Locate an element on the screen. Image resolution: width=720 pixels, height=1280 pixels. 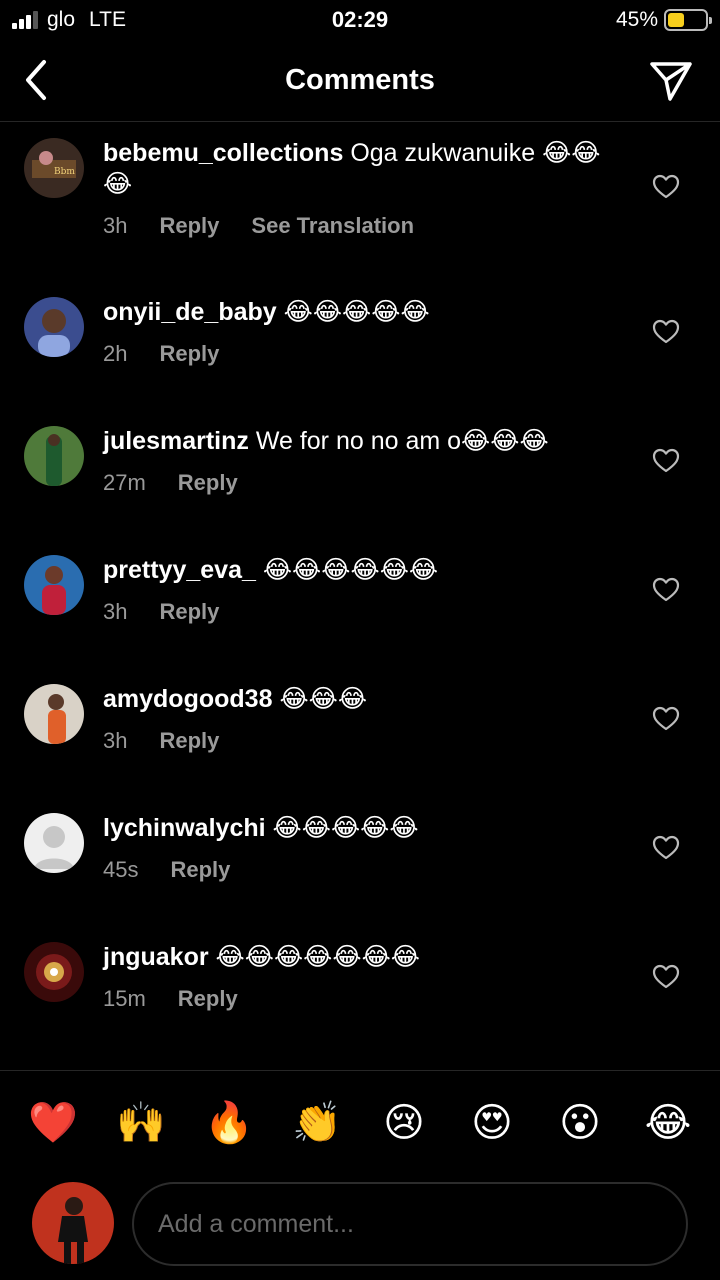
status-right: 45% is located at coordinates (663, 20).